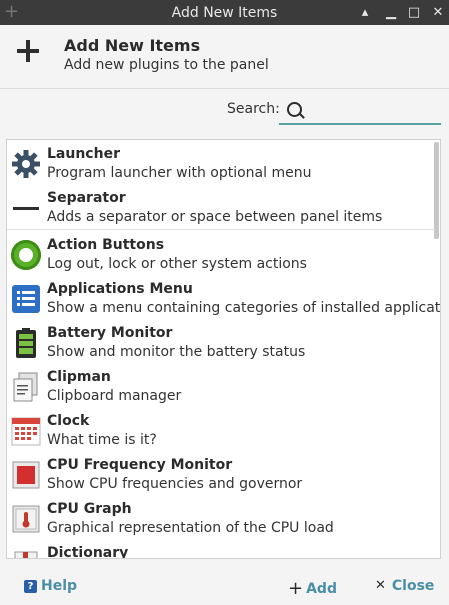 Image resolution: width=449 pixels, height=605 pixels. I want to click on item-desc: Show CPU frequencies and governor, so click(175, 484).